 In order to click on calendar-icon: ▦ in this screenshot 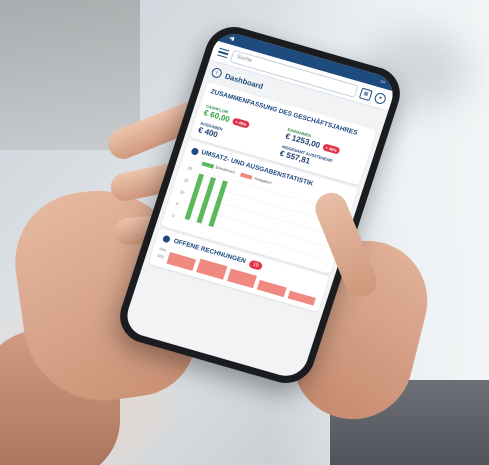, I will do `click(365, 94)`.